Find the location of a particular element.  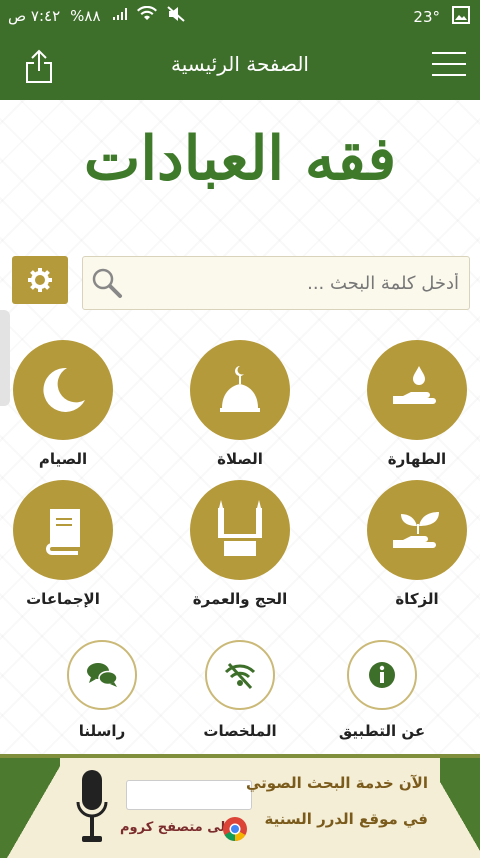

mosque-dome-icon is located at coordinates (240, 389).